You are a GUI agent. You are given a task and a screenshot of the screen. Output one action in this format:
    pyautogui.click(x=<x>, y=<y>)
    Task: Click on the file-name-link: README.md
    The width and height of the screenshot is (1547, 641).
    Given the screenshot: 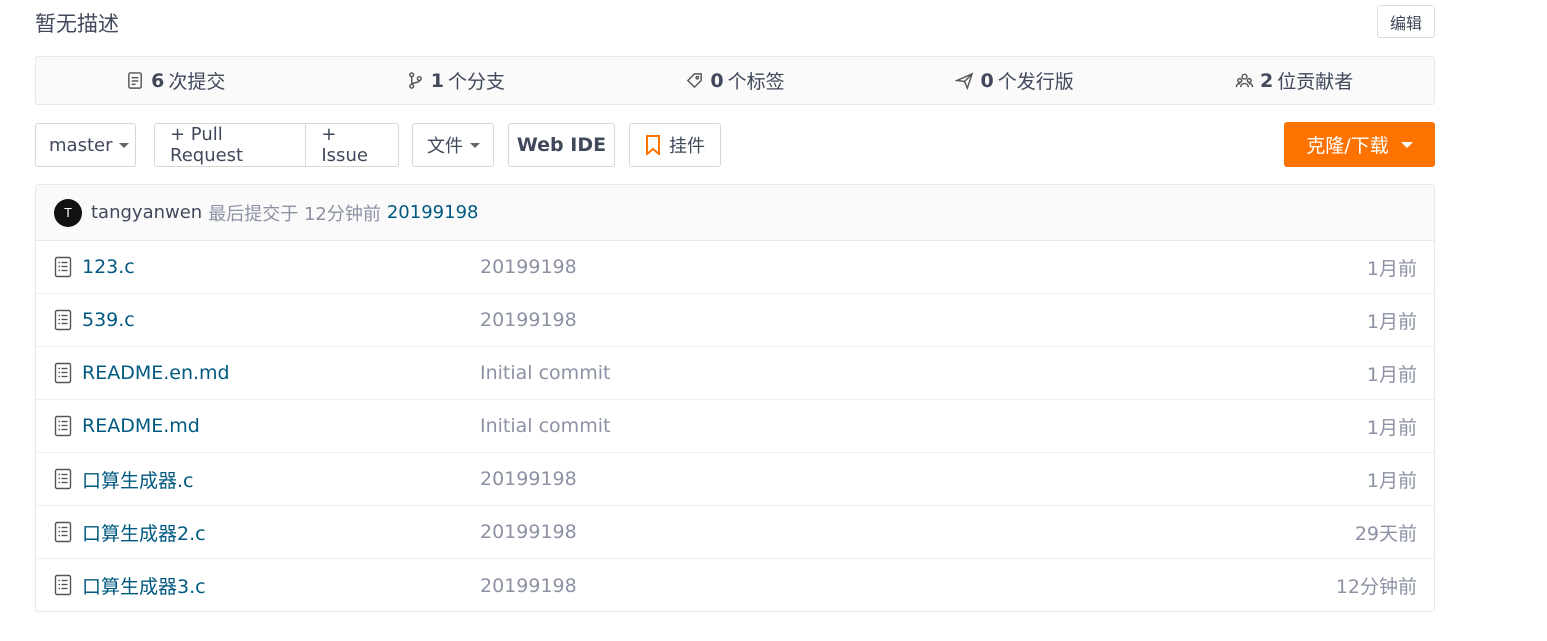 What is the action you would take?
    pyautogui.click(x=141, y=426)
    